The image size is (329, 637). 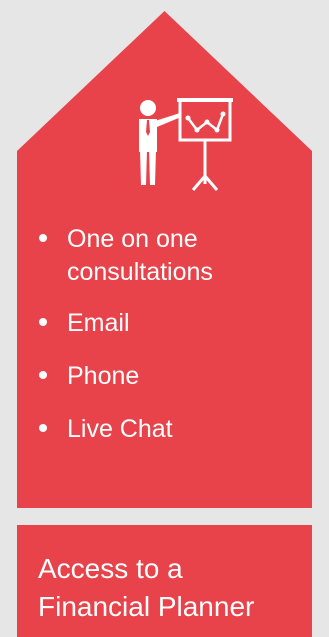 I want to click on label-line-1: Access to a, so click(x=110, y=568).